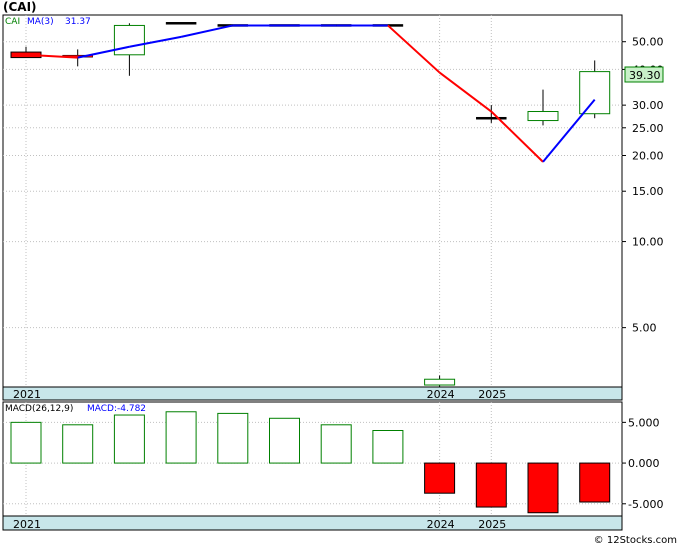  What do you see at coordinates (645, 75) in the screenshot?
I see `last-price-label: 39.30` at bounding box center [645, 75].